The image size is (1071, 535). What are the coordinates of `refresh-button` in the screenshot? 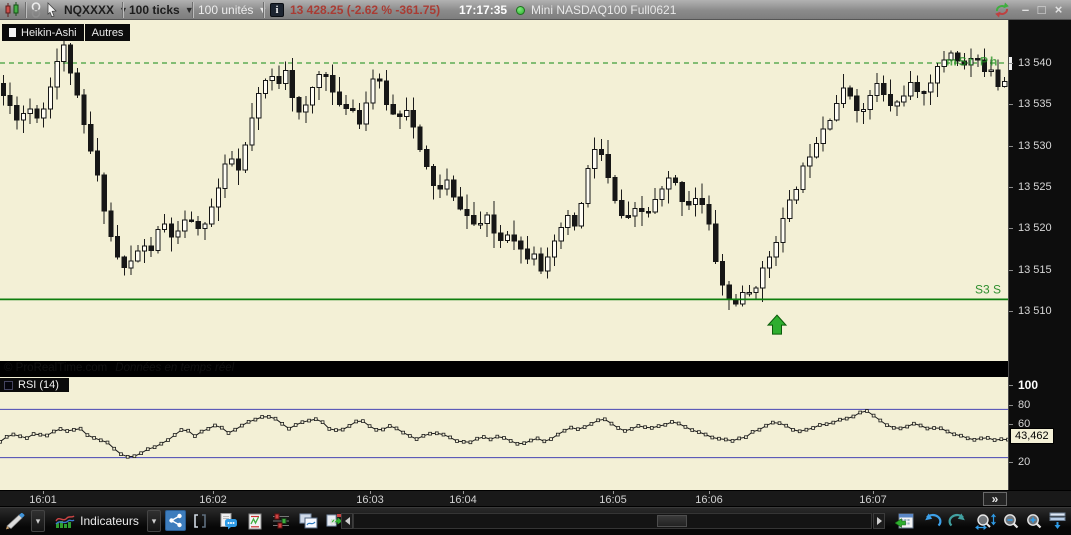 It's located at (1002, 10).